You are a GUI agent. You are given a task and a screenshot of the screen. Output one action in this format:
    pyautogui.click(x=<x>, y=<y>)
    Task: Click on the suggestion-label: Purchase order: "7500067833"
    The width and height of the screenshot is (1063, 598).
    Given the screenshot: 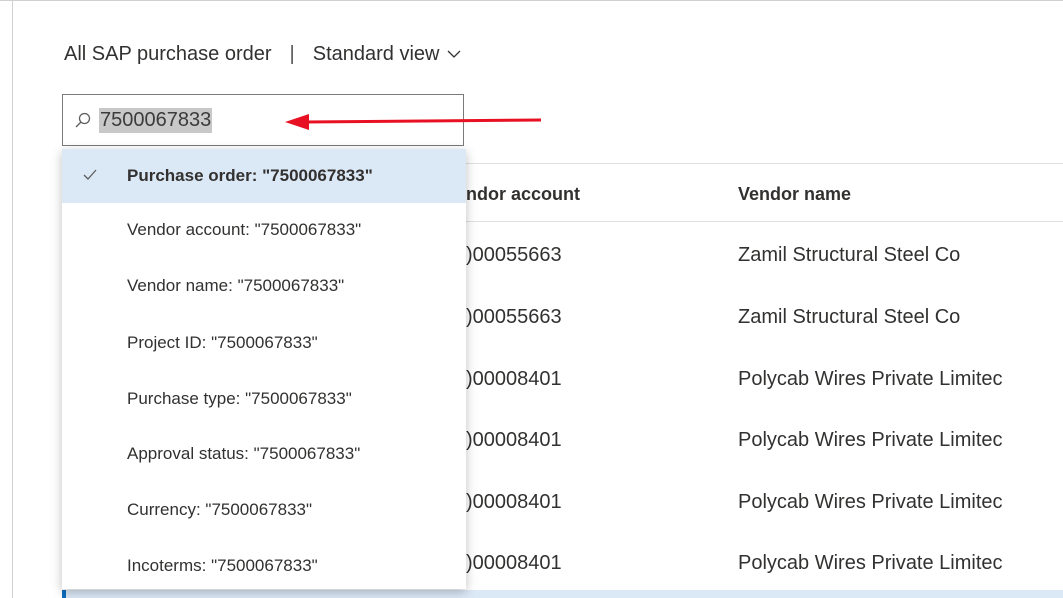 What is the action you would take?
    pyautogui.click(x=250, y=175)
    